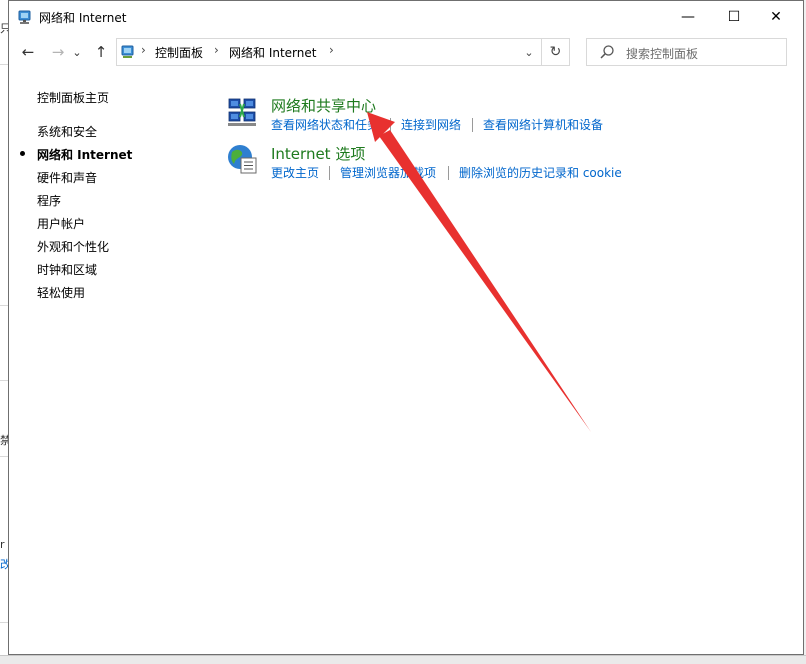  Describe the element at coordinates (607, 52) in the screenshot. I see `search-icon` at that location.